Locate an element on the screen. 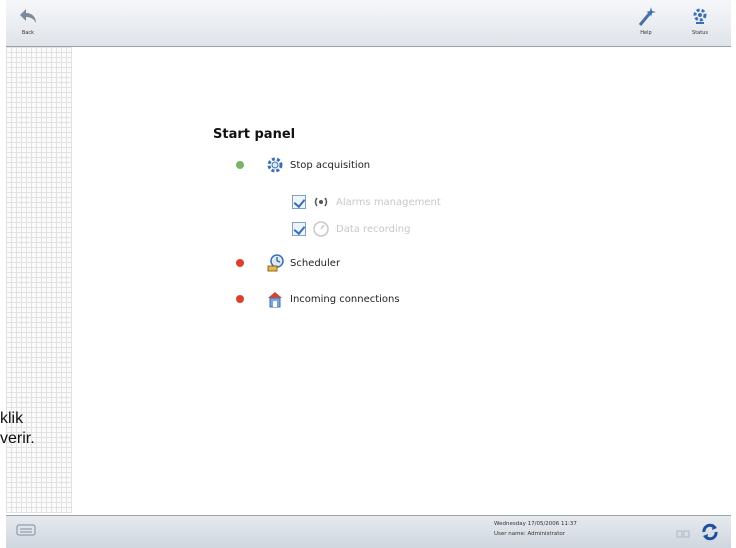 Image resolution: width=736 pixels, height=548 pixels. user-name-text: User name: Administrator is located at coordinates (529, 534).